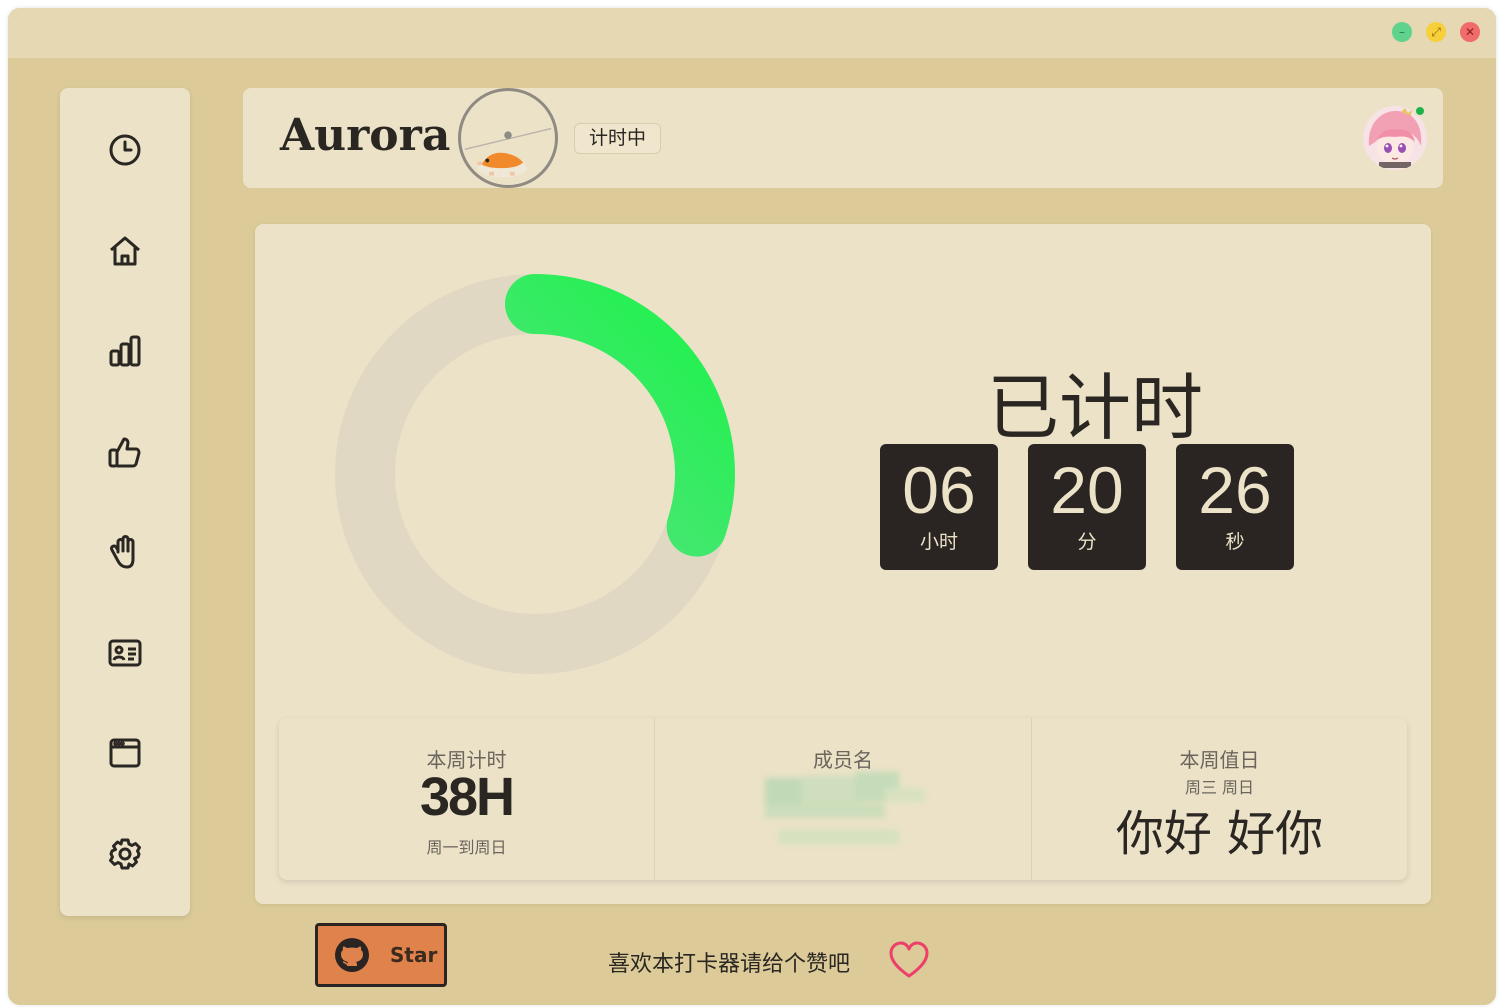 The image size is (1502, 1007). I want to click on browser-window-icon, so click(125, 753).